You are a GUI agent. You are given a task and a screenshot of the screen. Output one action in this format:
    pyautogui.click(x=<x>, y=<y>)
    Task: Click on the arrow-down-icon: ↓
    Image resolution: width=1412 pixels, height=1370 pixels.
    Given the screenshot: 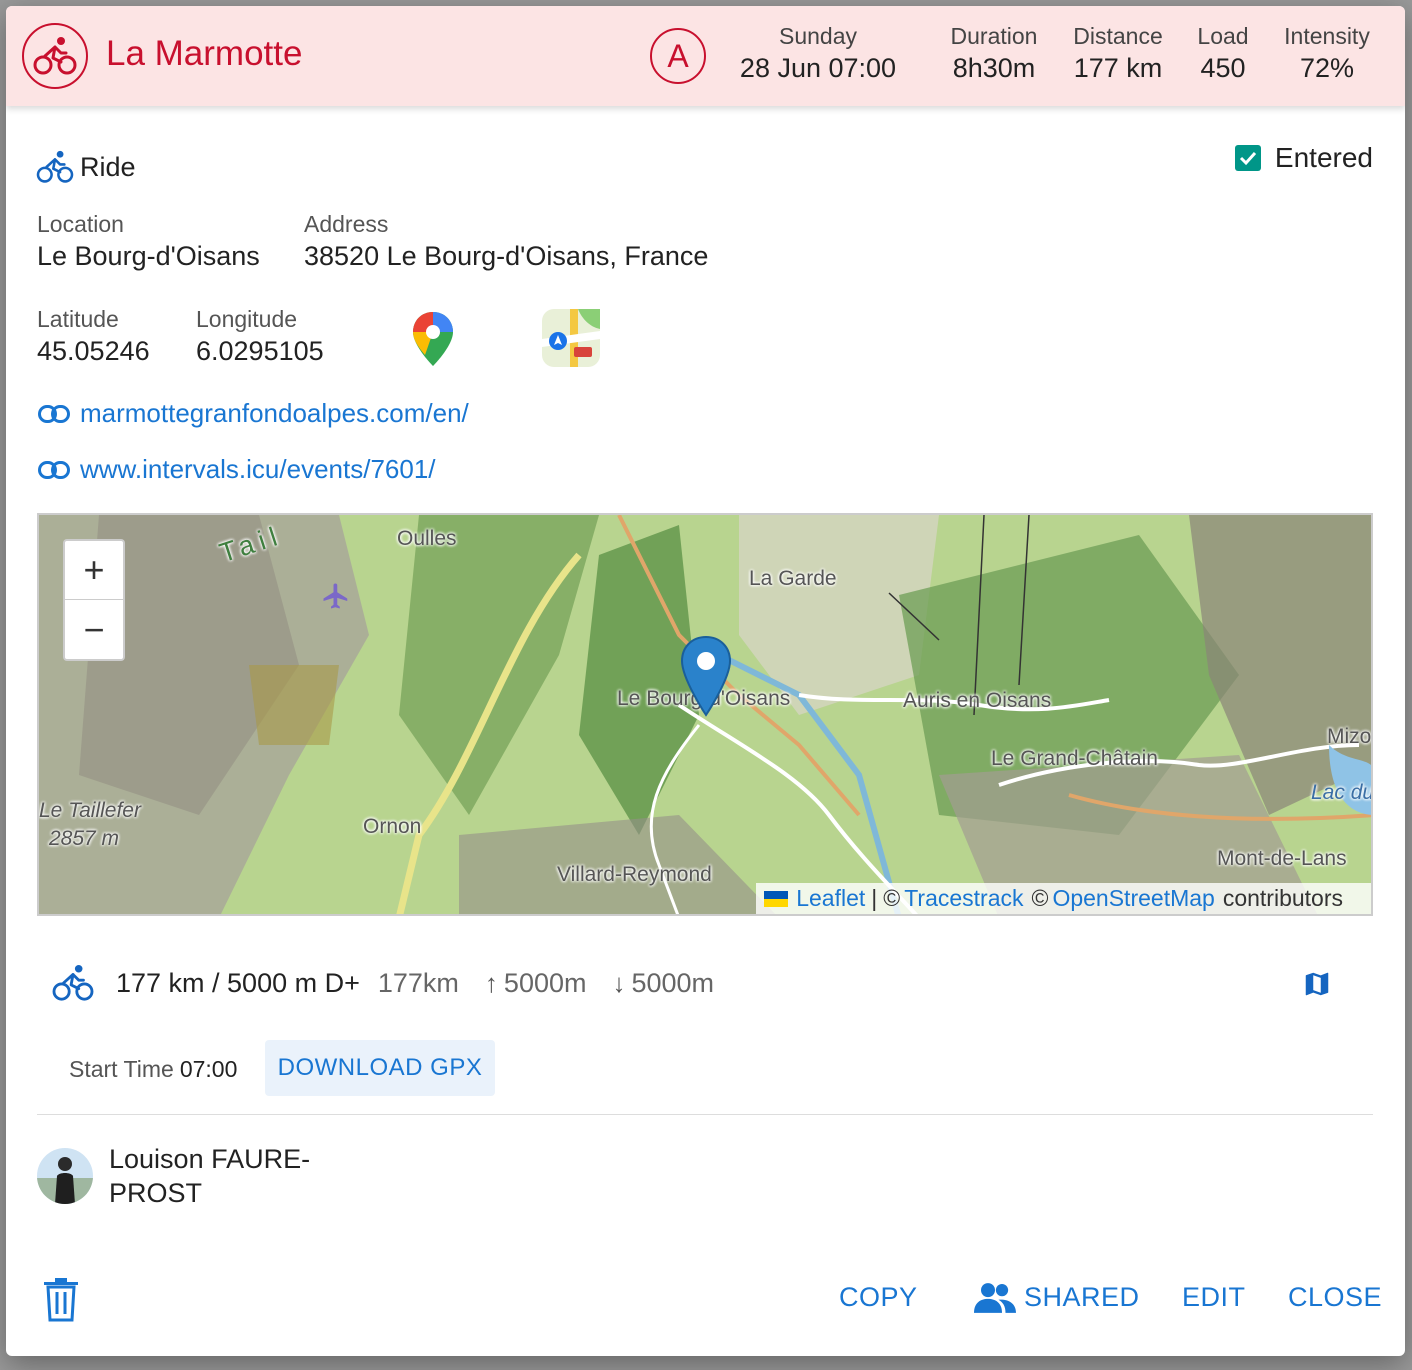 What is the action you would take?
    pyautogui.click(x=619, y=982)
    